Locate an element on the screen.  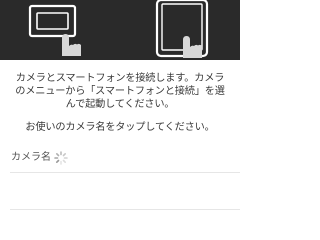
camera-smartphone-illustration is located at coordinates (118, 29).